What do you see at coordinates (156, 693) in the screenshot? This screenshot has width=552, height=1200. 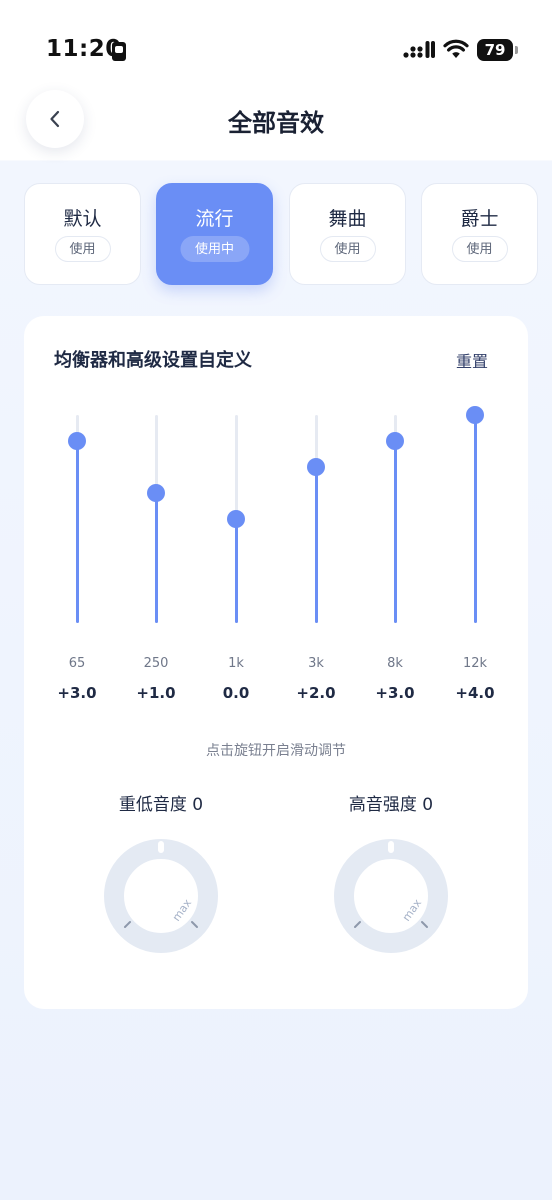 I see `gain-value: +1.0` at bounding box center [156, 693].